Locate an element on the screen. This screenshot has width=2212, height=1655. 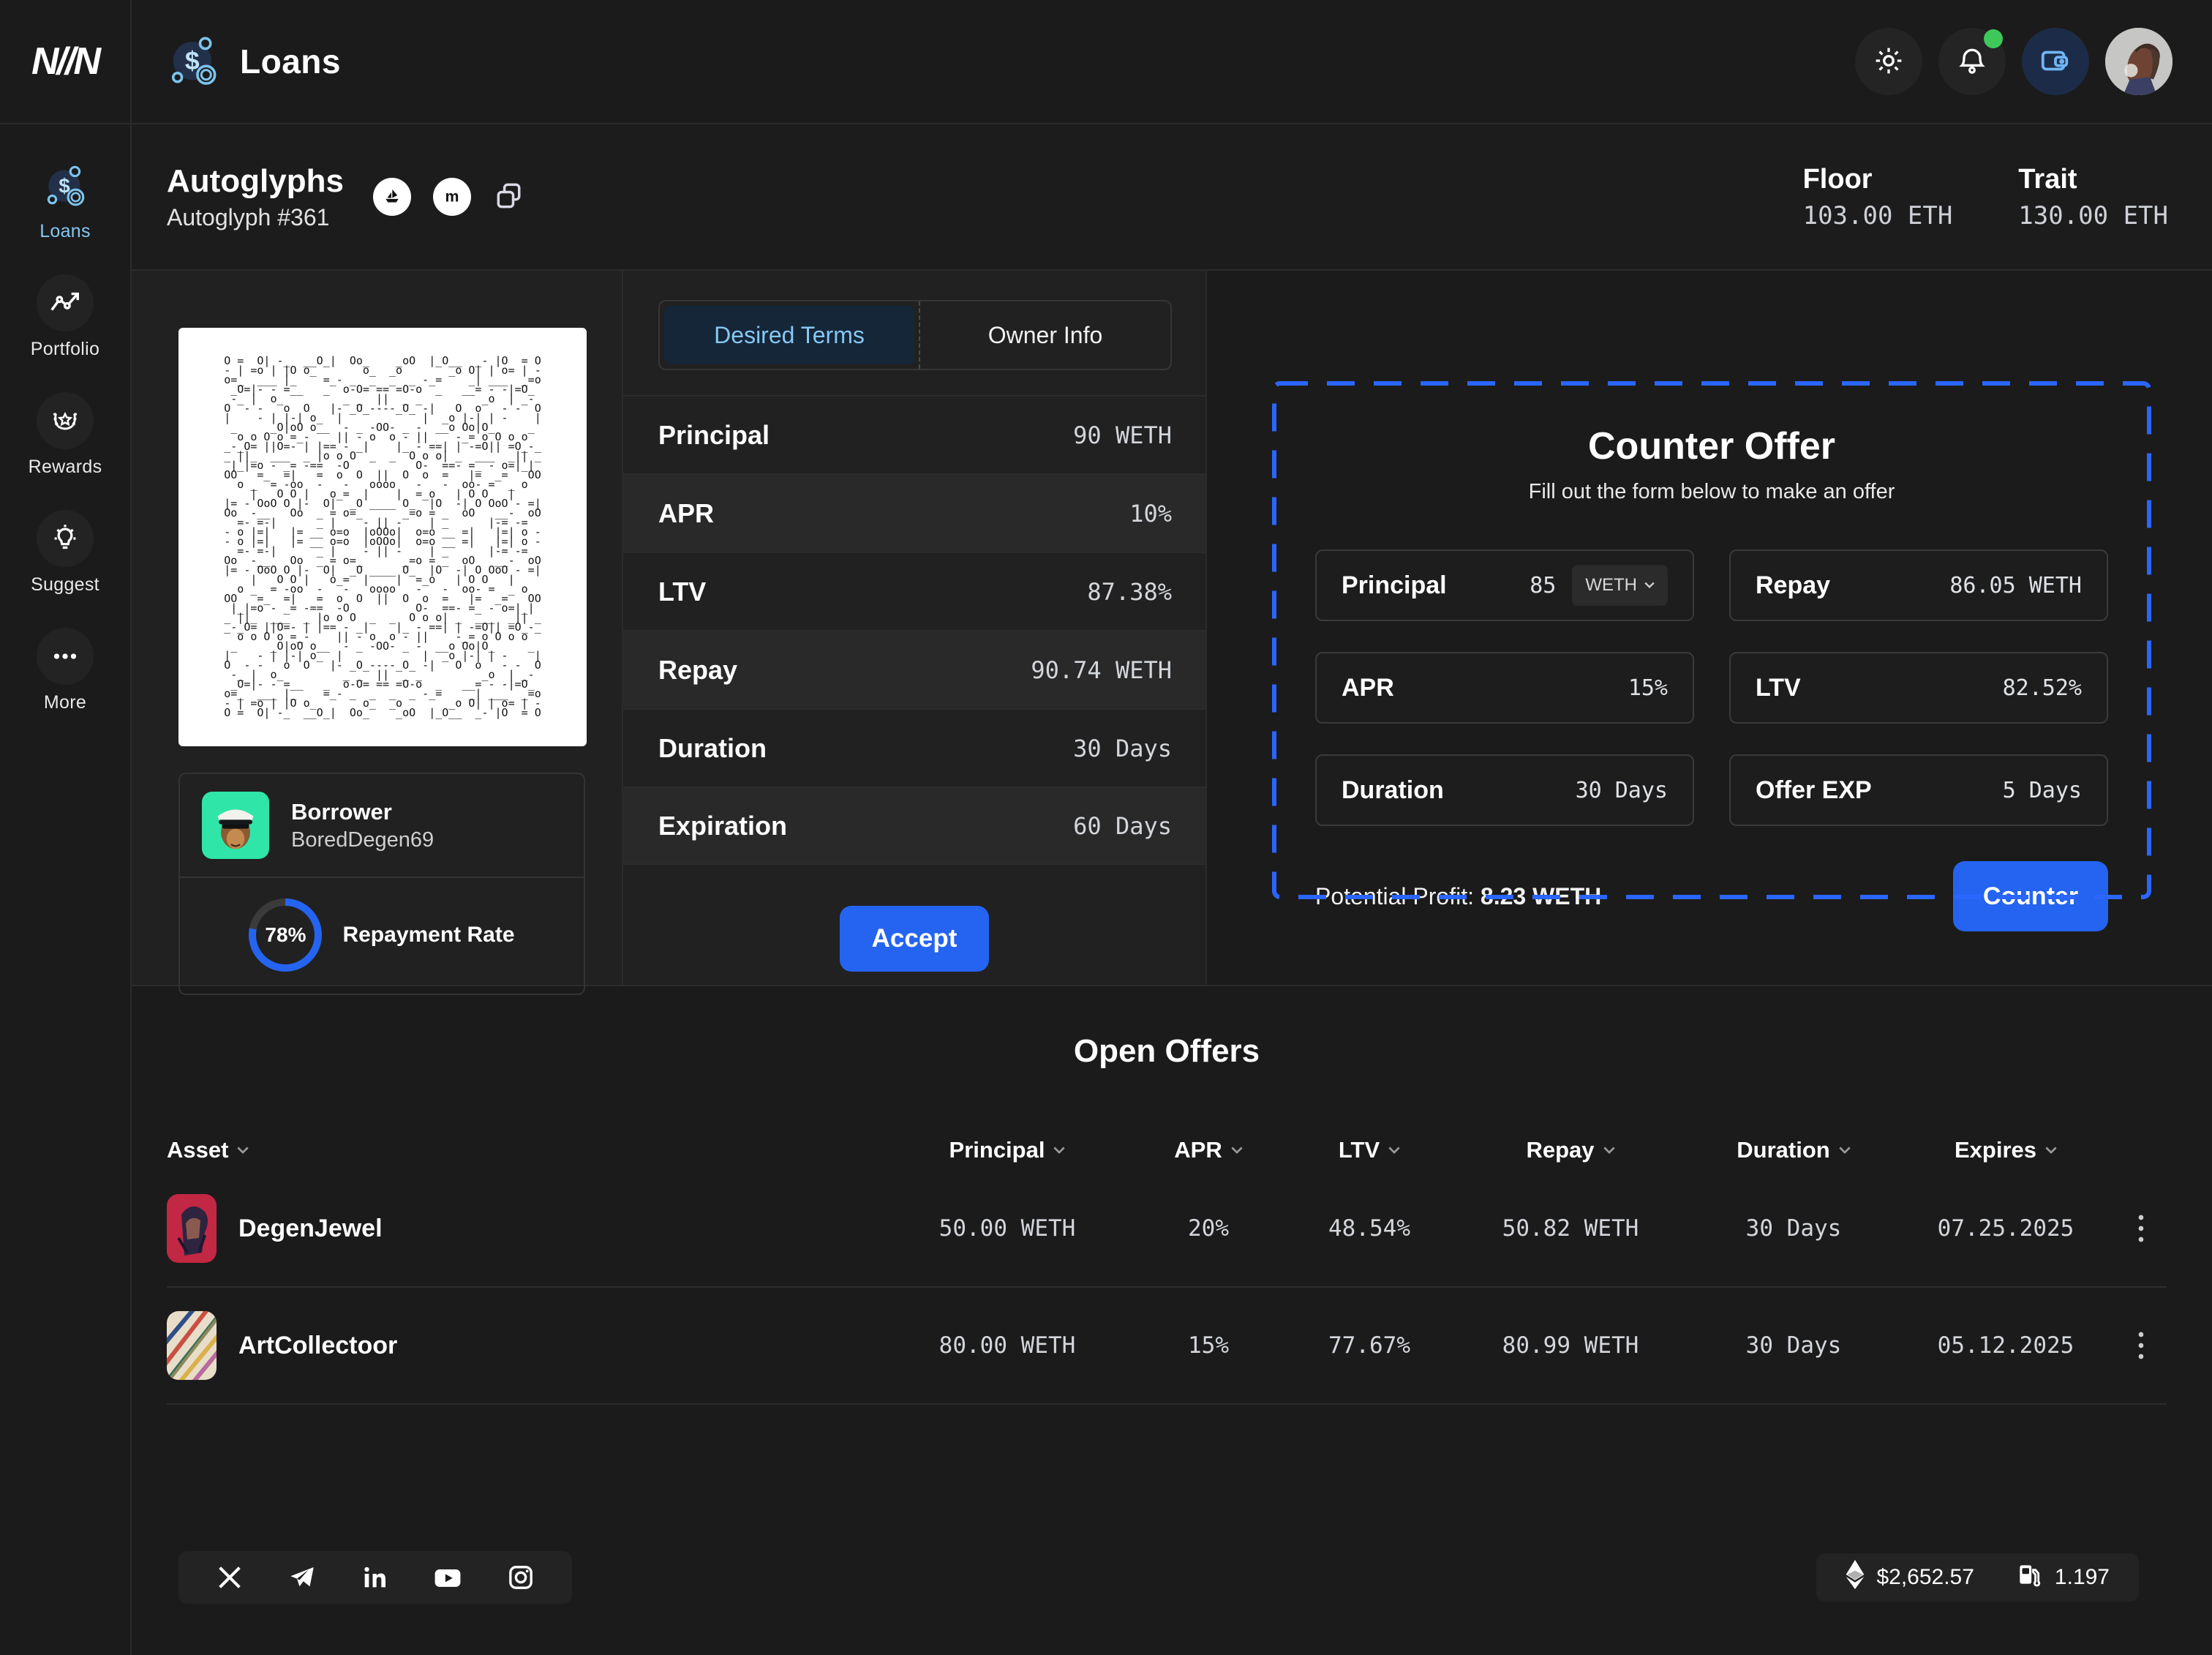
social-links is located at coordinates (375, 1577).